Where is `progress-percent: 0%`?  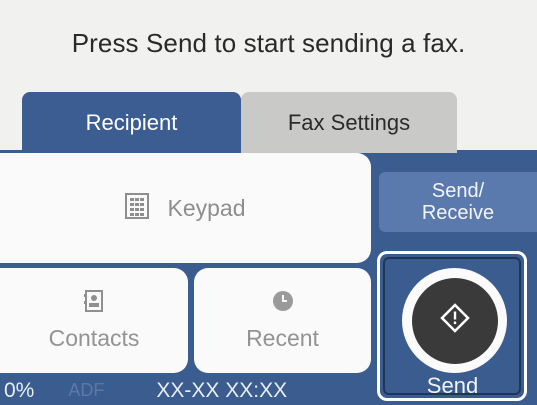 progress-percent: 0% is located at coordinates (19, 390).